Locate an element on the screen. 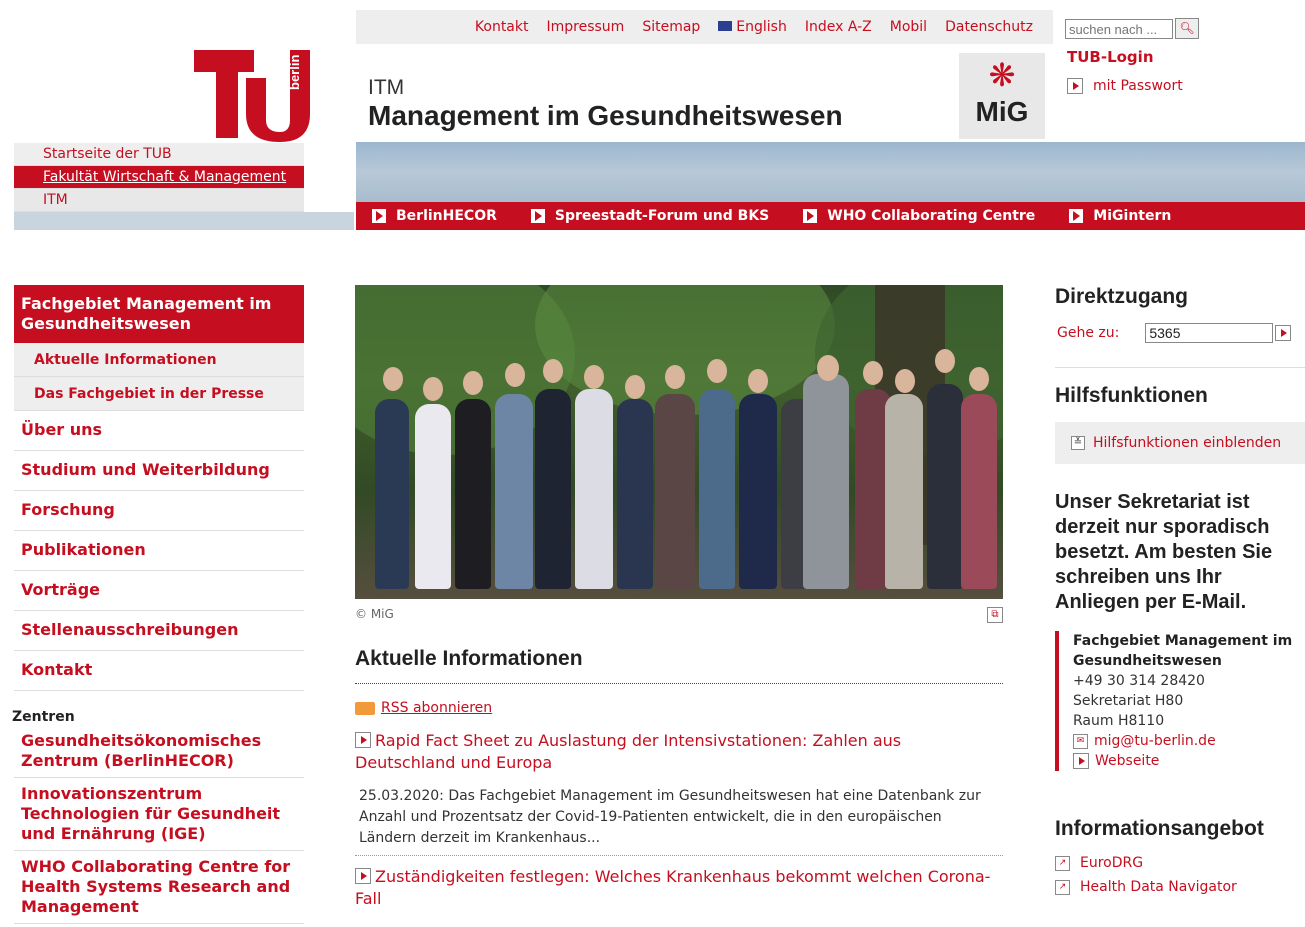  meta-link-index: Index A-Z is located at coordinates (838, 27).